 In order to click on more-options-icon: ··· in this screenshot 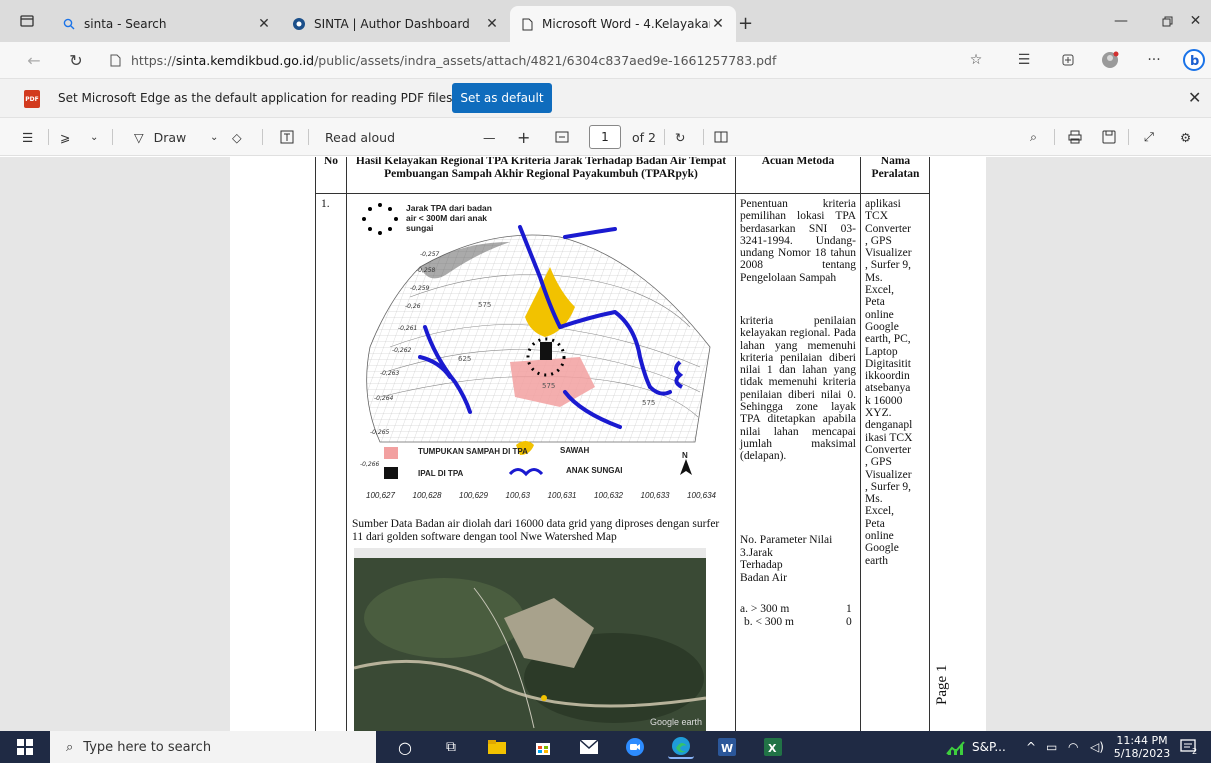, I will do `click(1154, 60)`.